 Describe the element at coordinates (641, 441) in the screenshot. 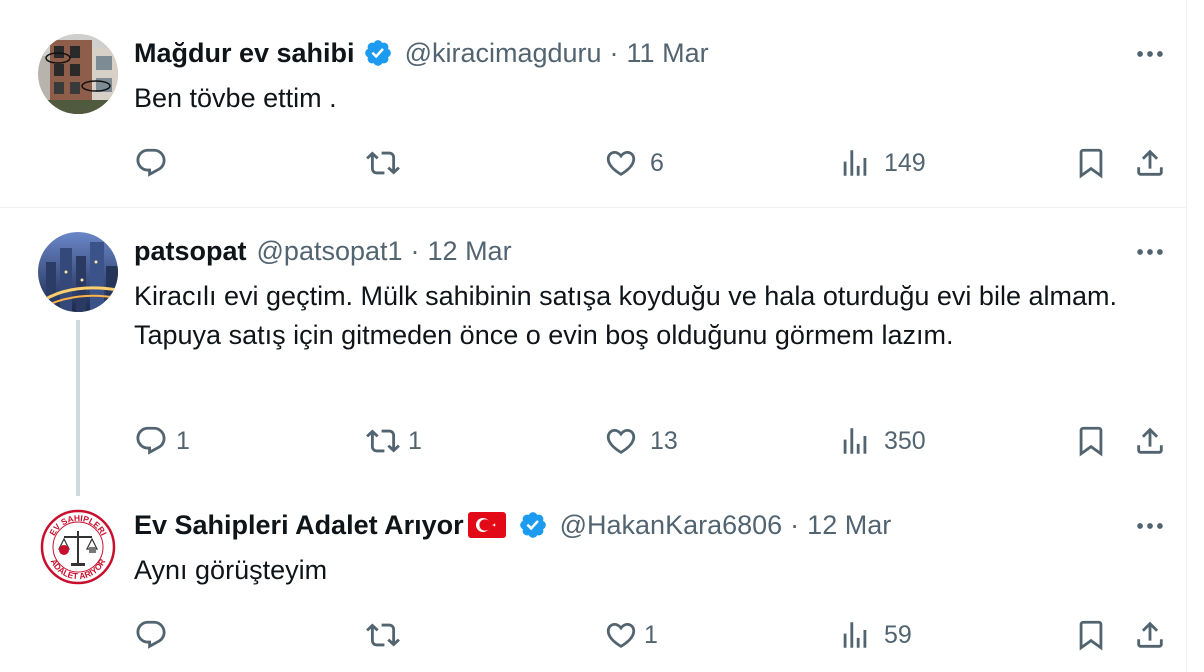

I see `like-button: 13` at that location.